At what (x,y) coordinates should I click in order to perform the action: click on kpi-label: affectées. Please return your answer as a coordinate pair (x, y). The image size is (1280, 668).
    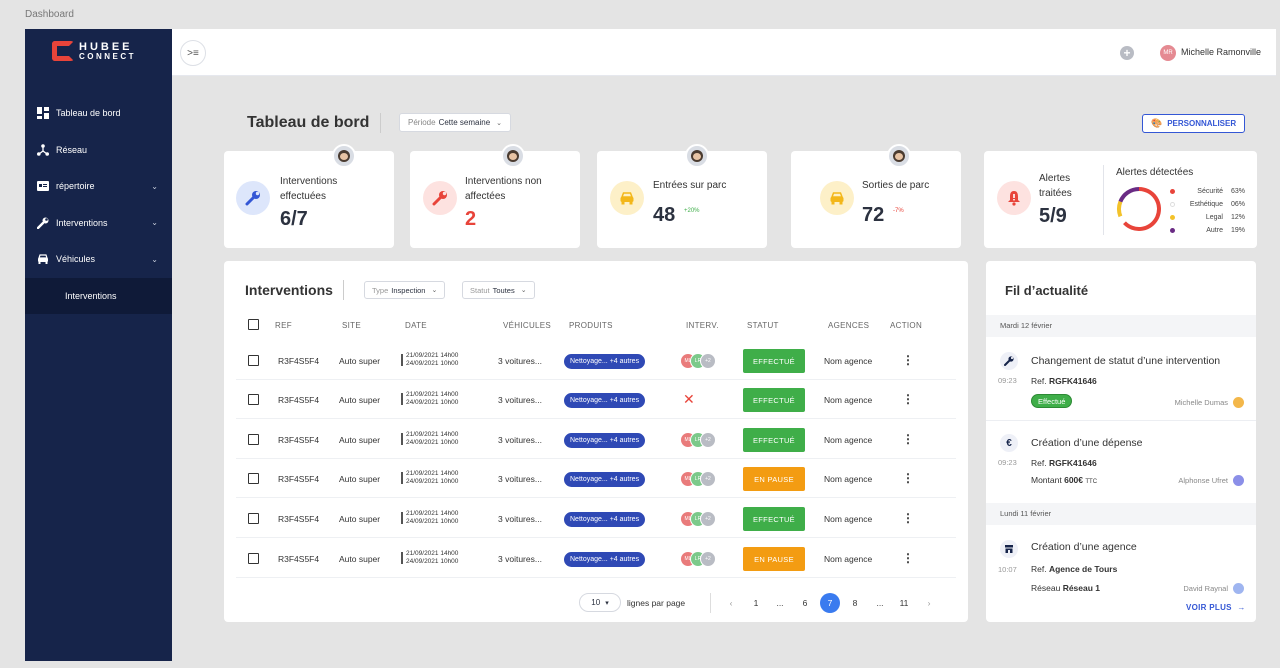
    Looking at the image, I should click on (485, 196).